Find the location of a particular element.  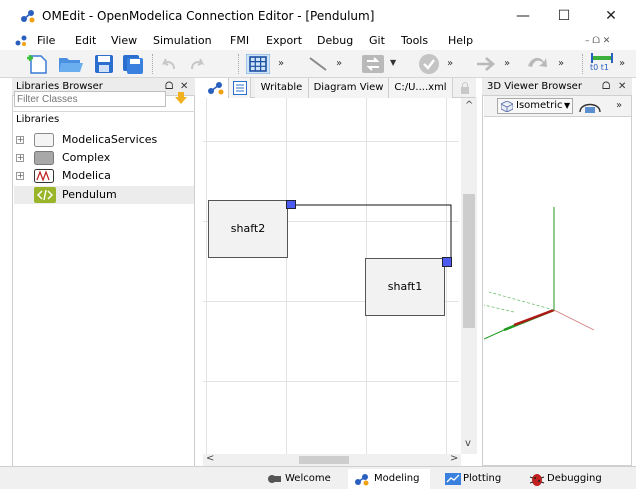

menu-export: Export is located at coordinates (284, 41).